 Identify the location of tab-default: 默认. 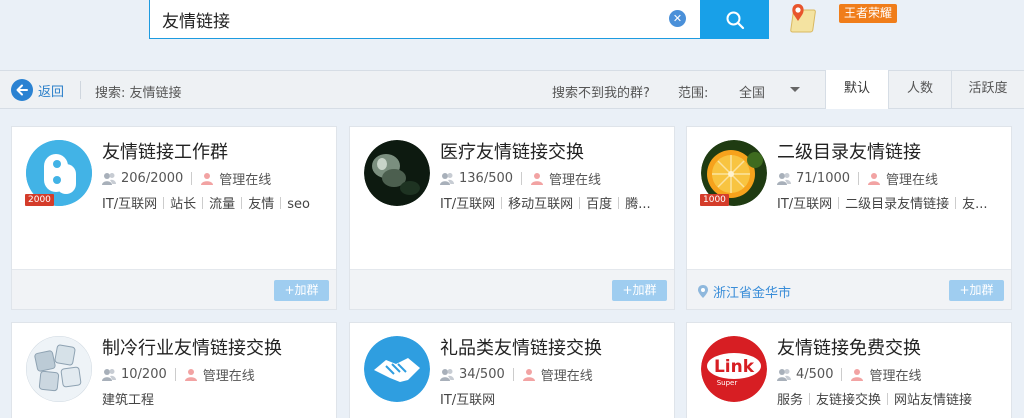
(856, 89).